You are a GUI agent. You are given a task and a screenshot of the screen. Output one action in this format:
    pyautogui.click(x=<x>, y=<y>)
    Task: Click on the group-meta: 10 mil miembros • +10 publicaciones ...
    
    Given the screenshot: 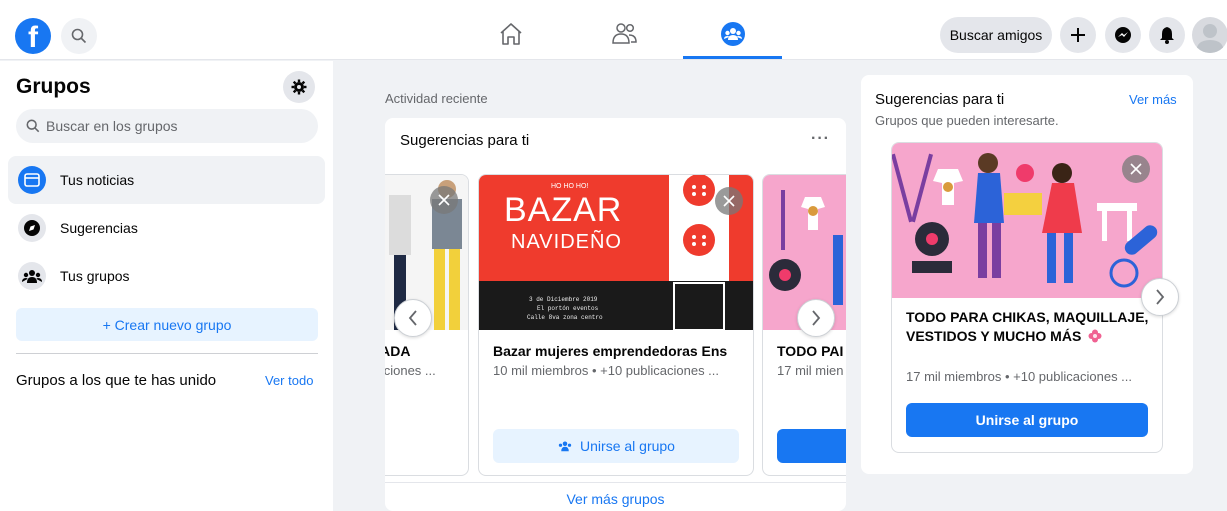 What is the action you would take?
    pyautogui.click(x=606, y=370)
    